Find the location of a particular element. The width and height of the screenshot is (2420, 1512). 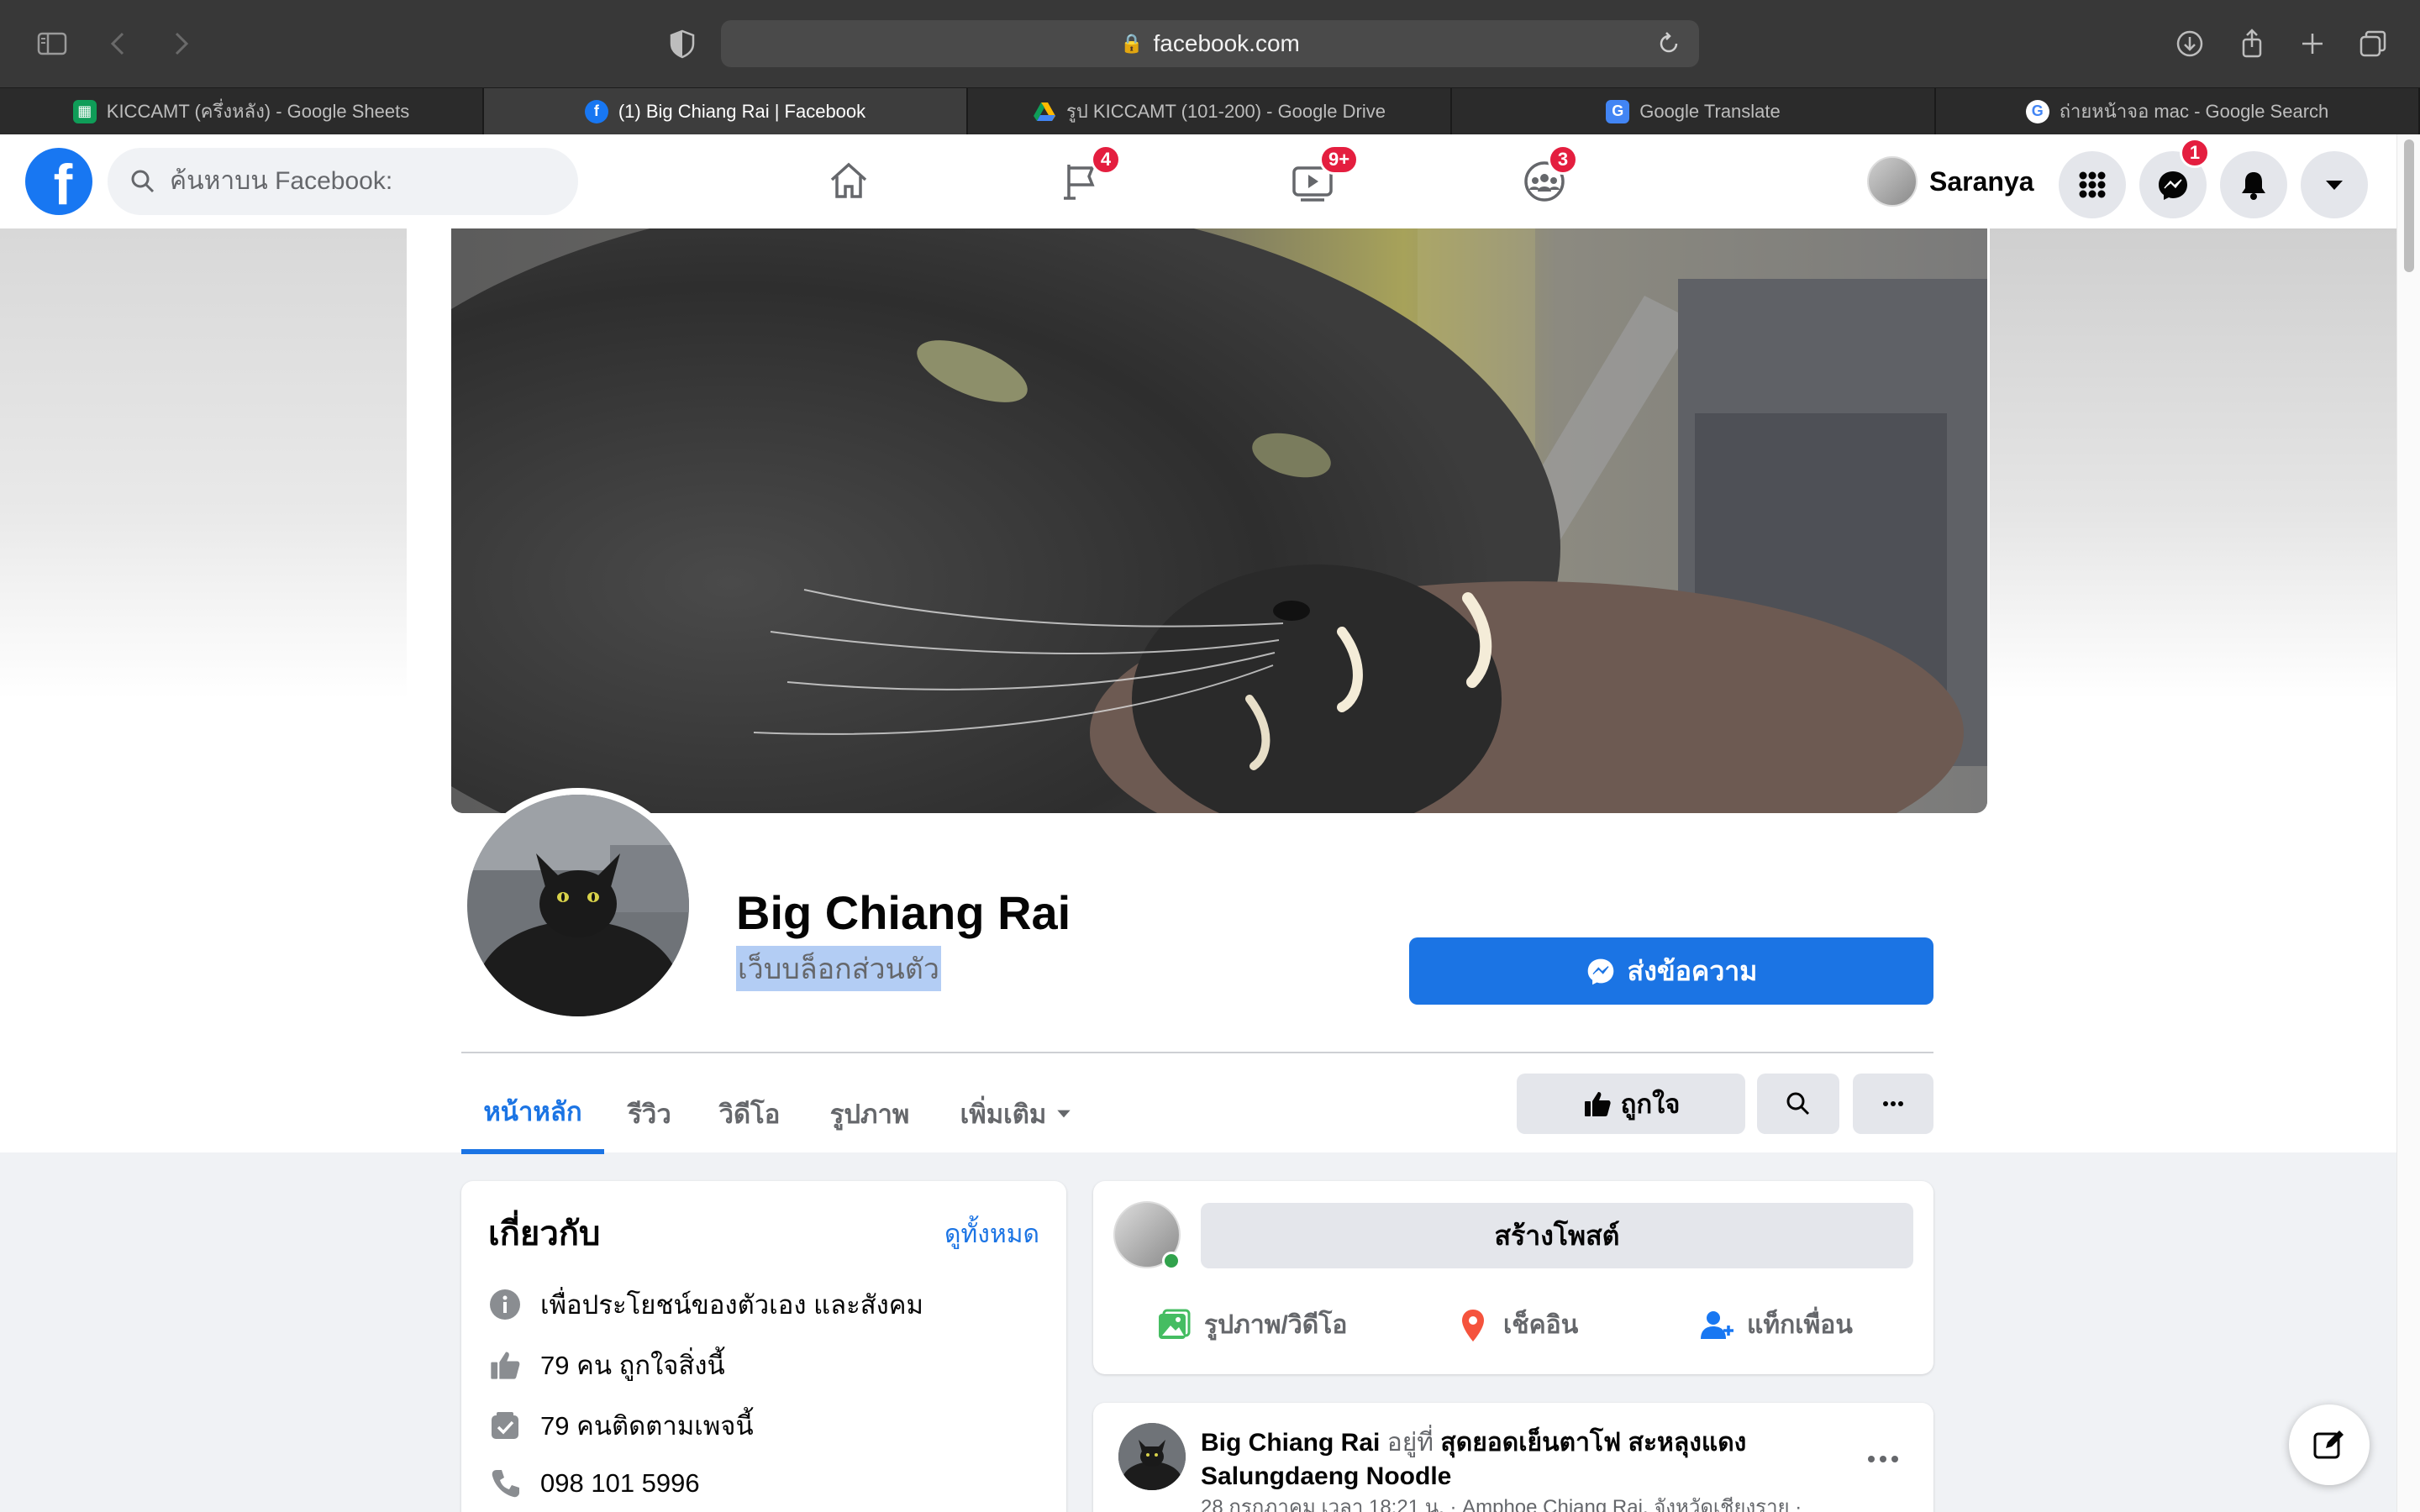

send-message-button: ส่งข้อความ is located at coordinates (1671, 971).